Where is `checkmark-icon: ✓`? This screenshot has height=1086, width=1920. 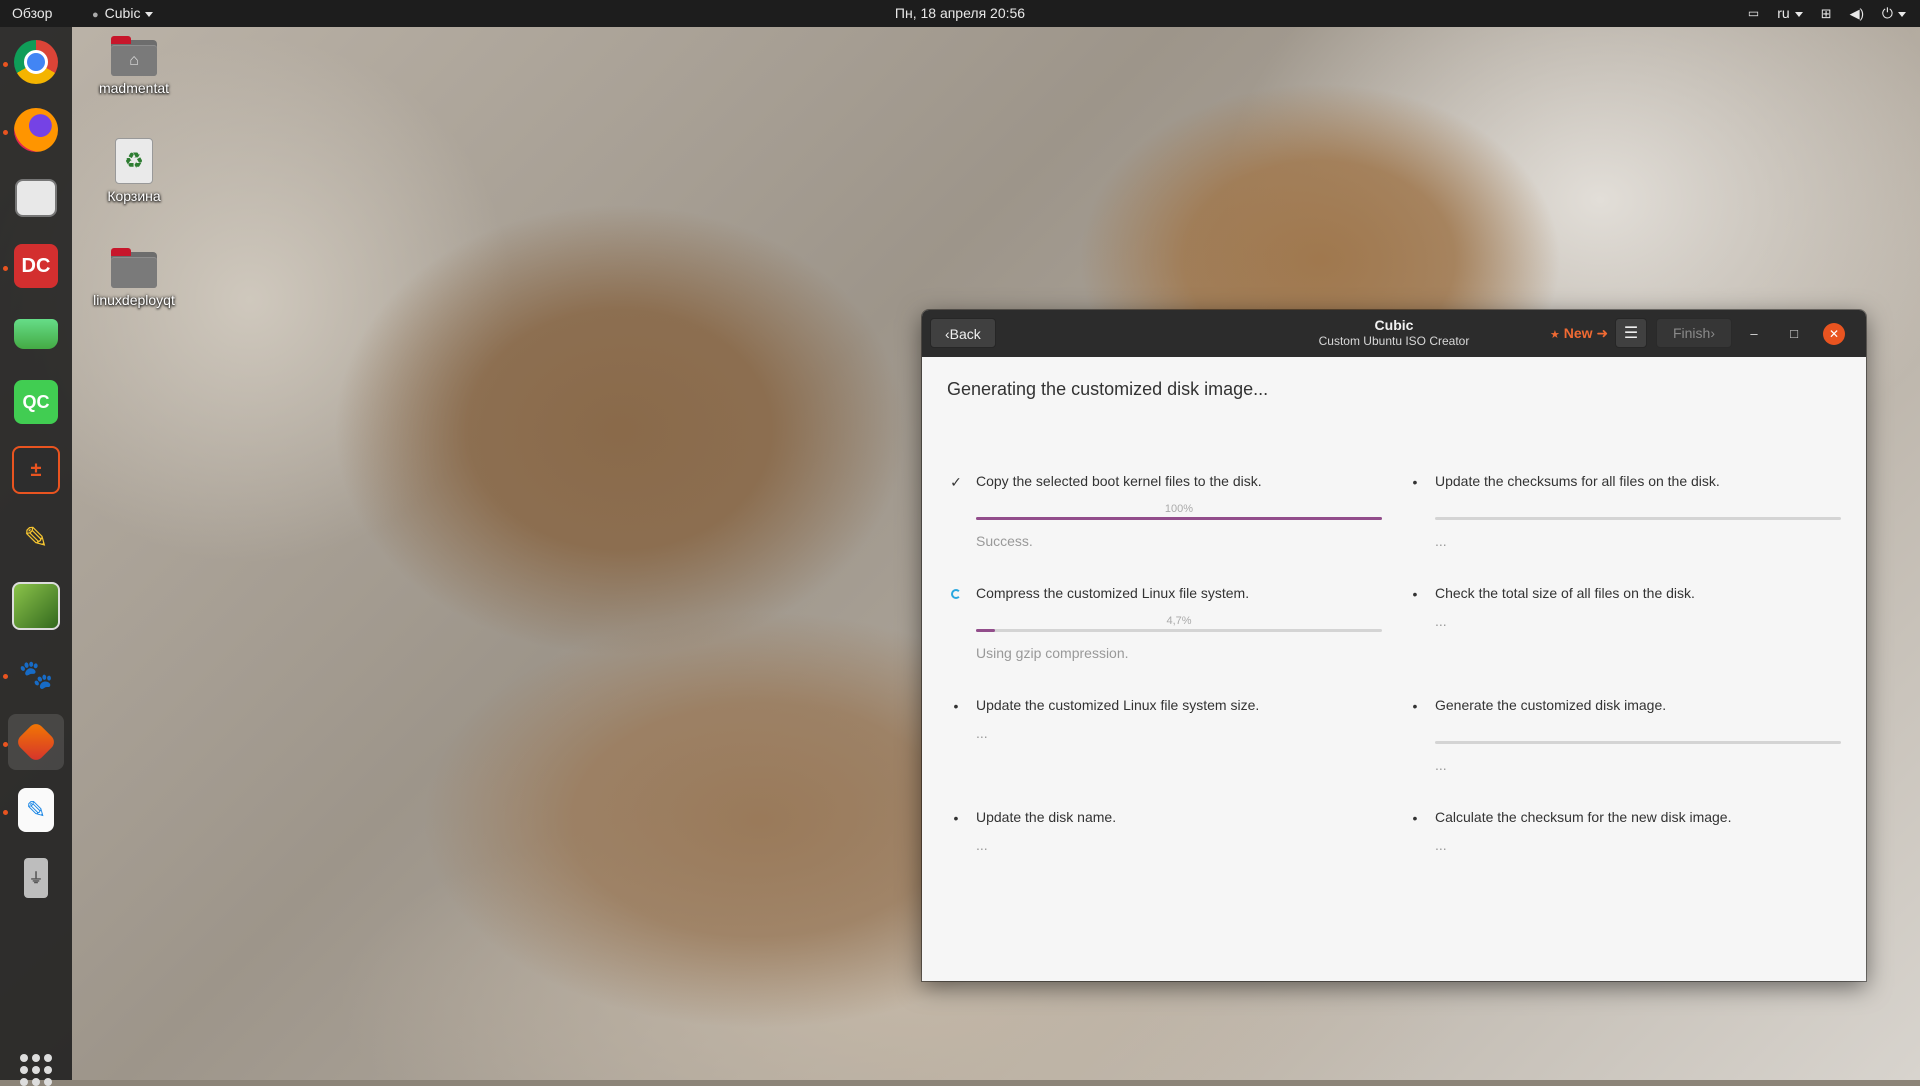 checkmark-icon: ✓ is located at coordinates (956, 482).